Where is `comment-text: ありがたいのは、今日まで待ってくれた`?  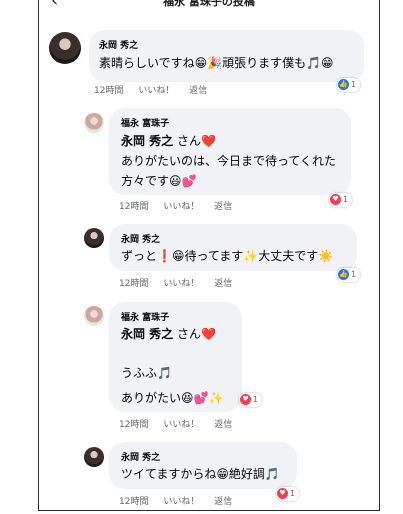 comment-text: ありがたいのは、今日まで待ってくれた is located at coordinates (229, 161).